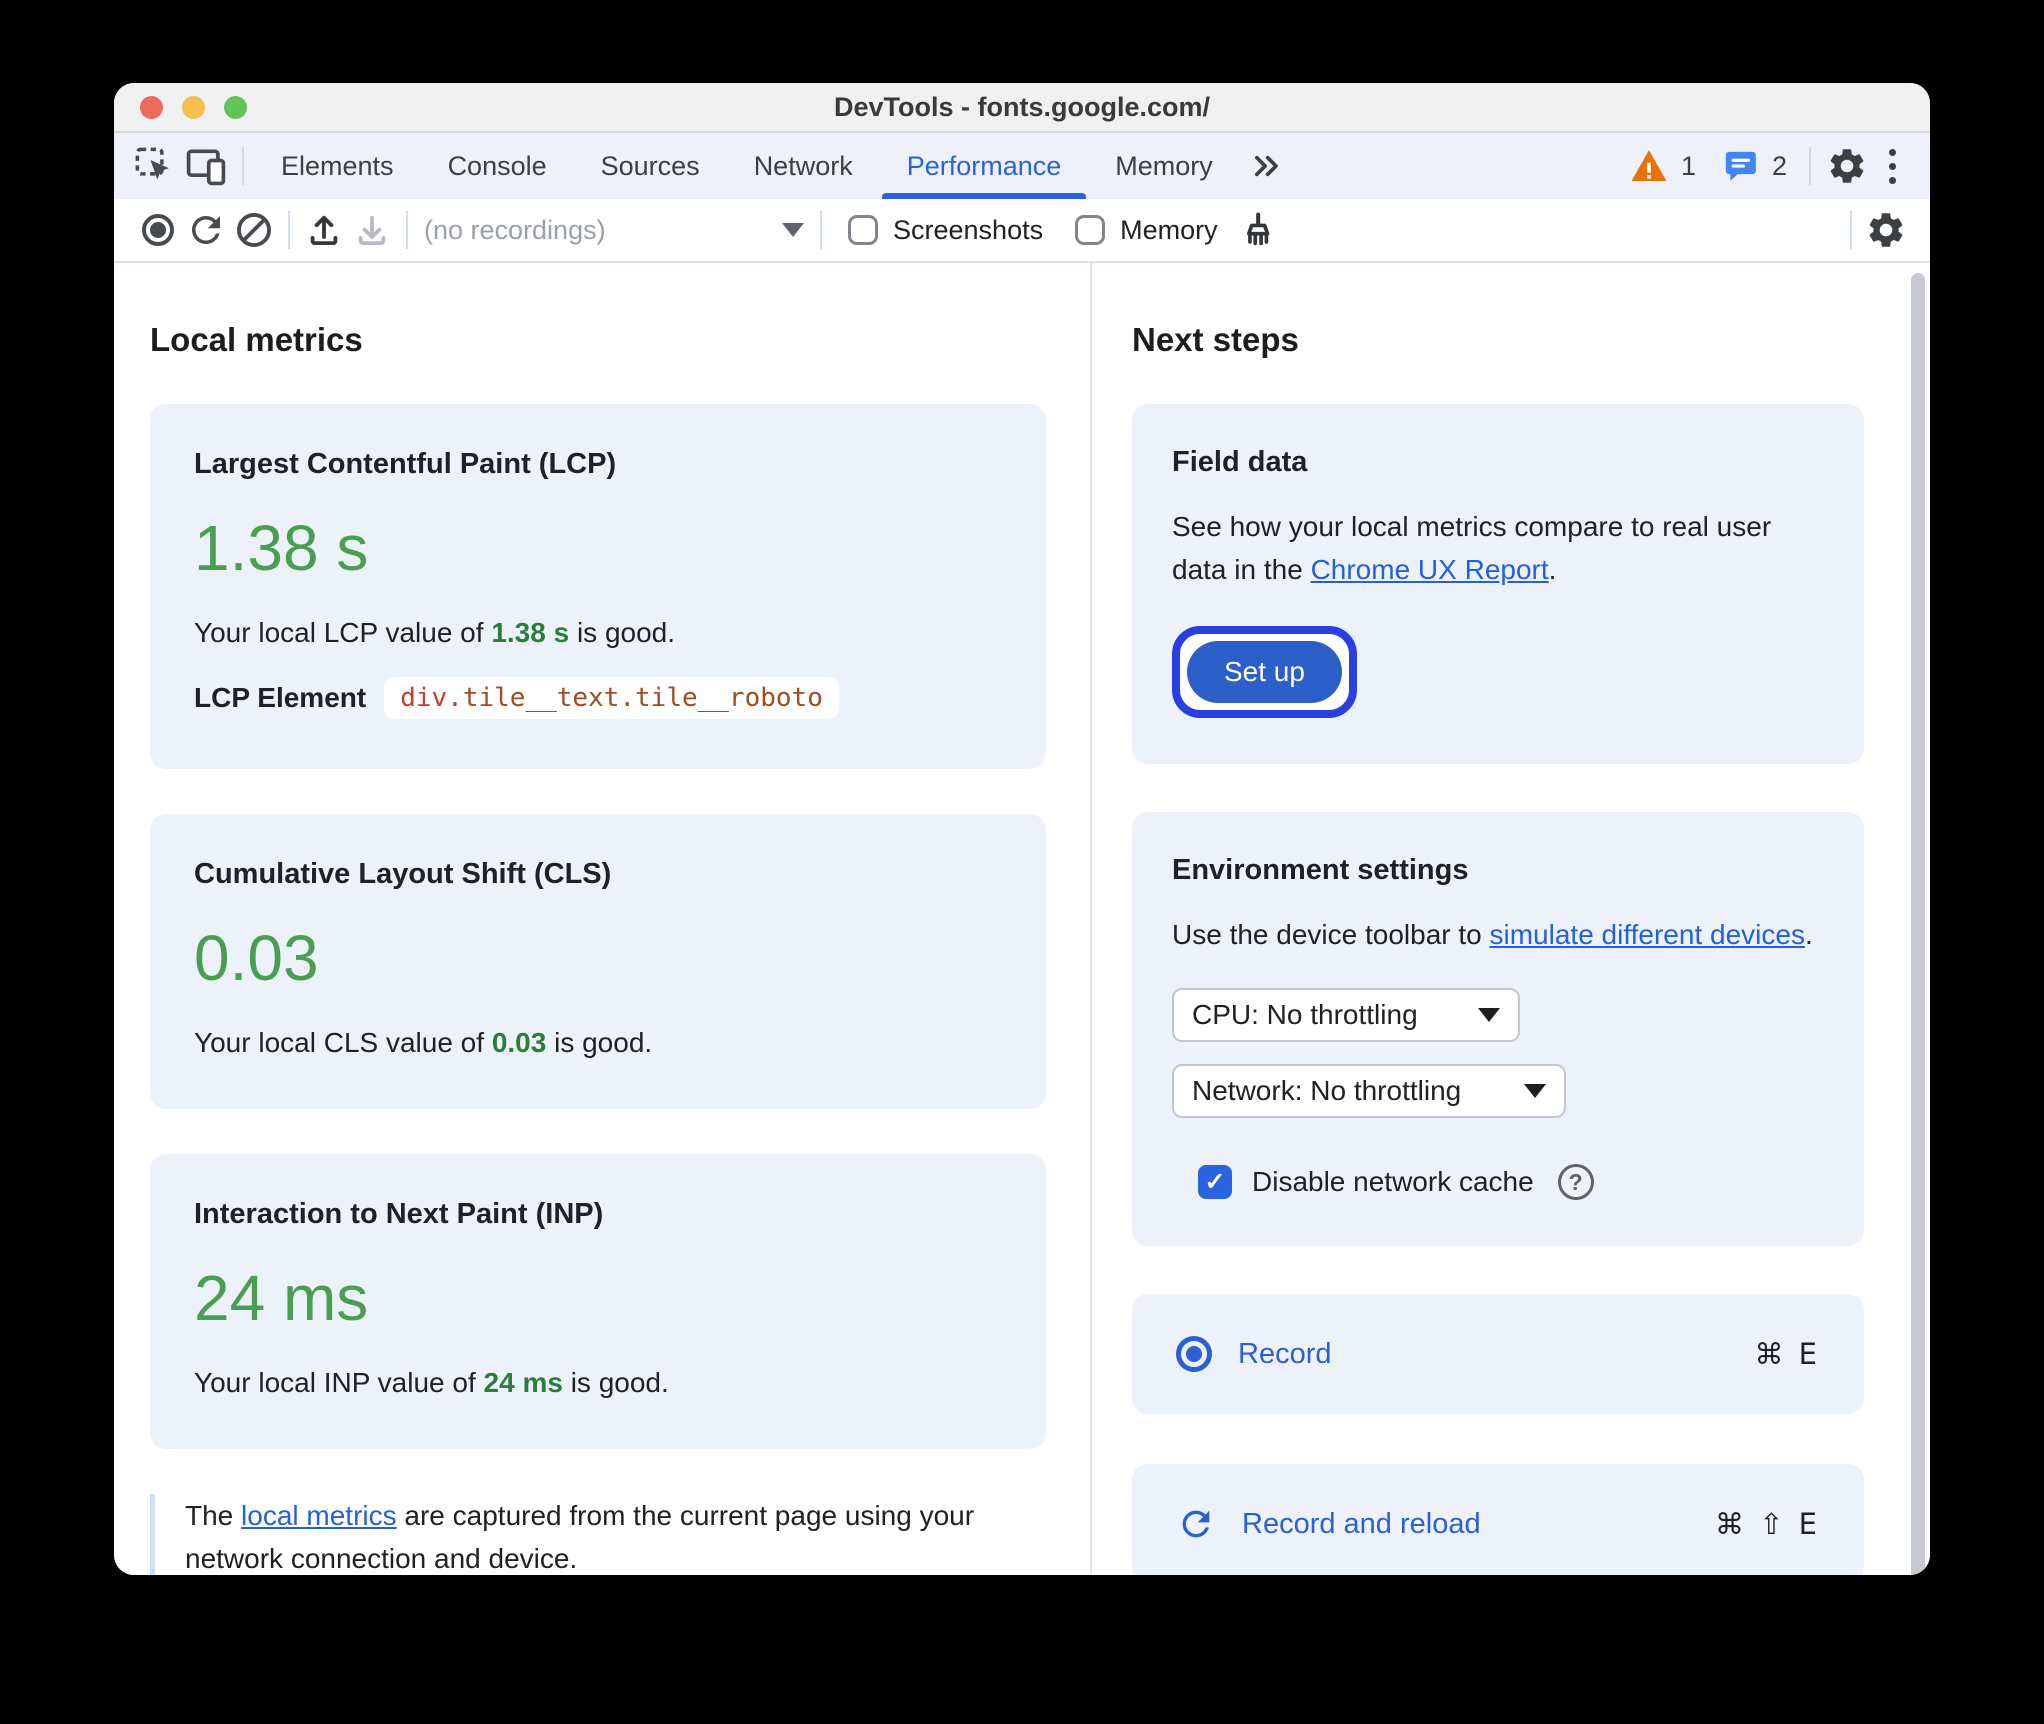 The height and width of the screenshot is (1724, 2044). I want to click on help-icon: ?, so click(1575, 1182).